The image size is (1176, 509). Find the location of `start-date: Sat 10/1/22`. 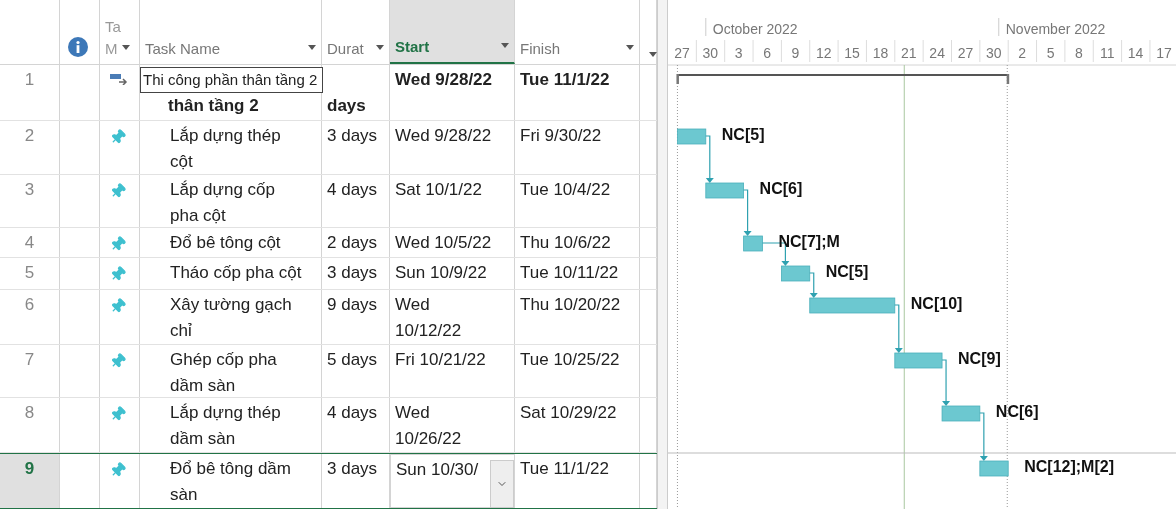

start-date: Sat 10/1/22 is located at coordinates (439, 190).